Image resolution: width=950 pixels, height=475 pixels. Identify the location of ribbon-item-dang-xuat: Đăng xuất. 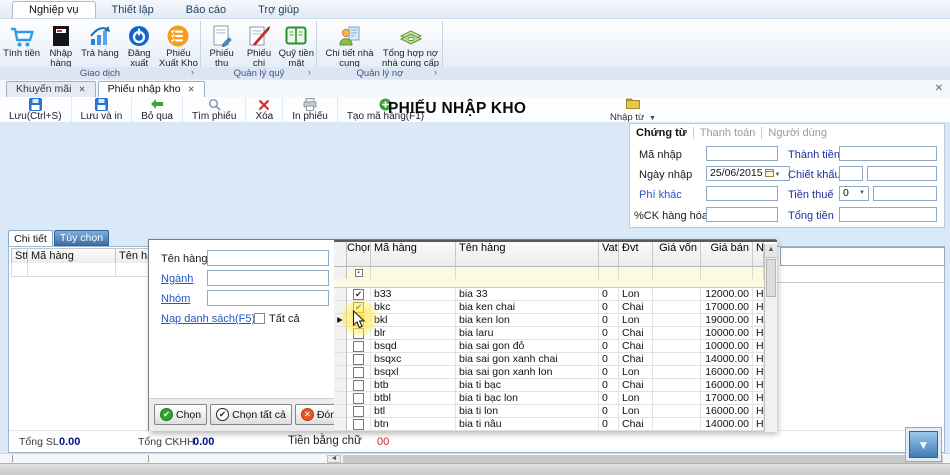
(139, 45).